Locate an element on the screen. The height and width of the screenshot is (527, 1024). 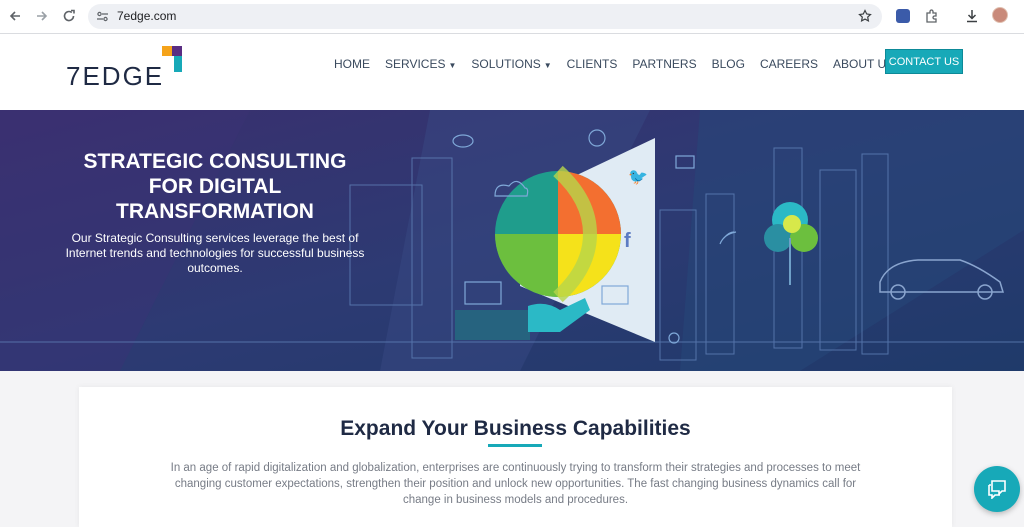
nav-solutions: SOLUTIONS ▼ is located at coordinates (511, 64).